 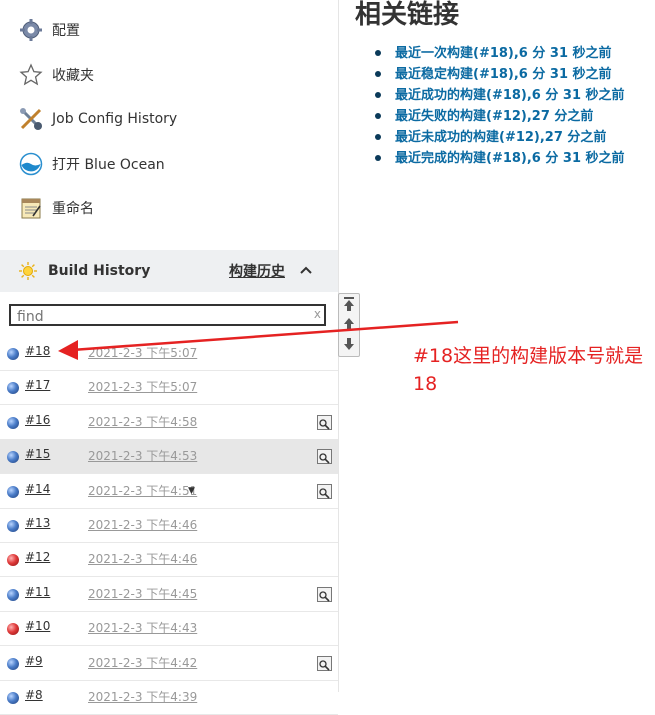 What do you see at coordinates (49, 30) in the screenshot?
I see `task-configure: 配置` at bounding box center [49, 30].